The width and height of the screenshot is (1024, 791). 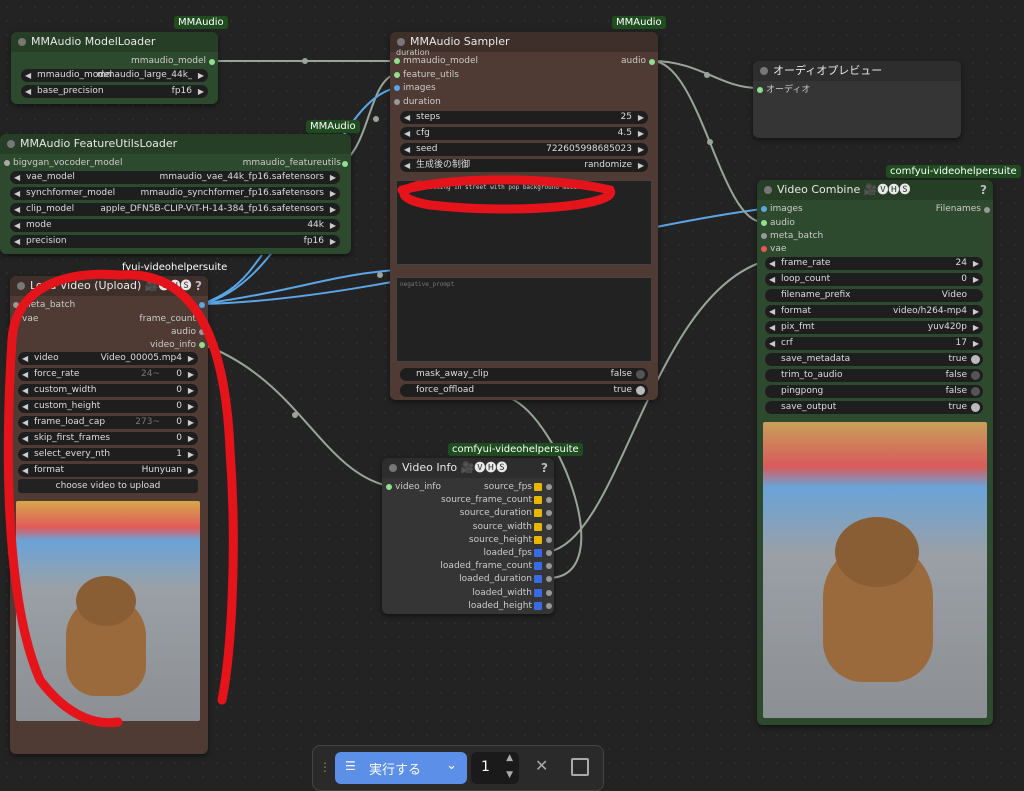 I want to click on widget-force-rate: ◀ force_rate 24~ 0 ▶, so click(x=108, y=374).